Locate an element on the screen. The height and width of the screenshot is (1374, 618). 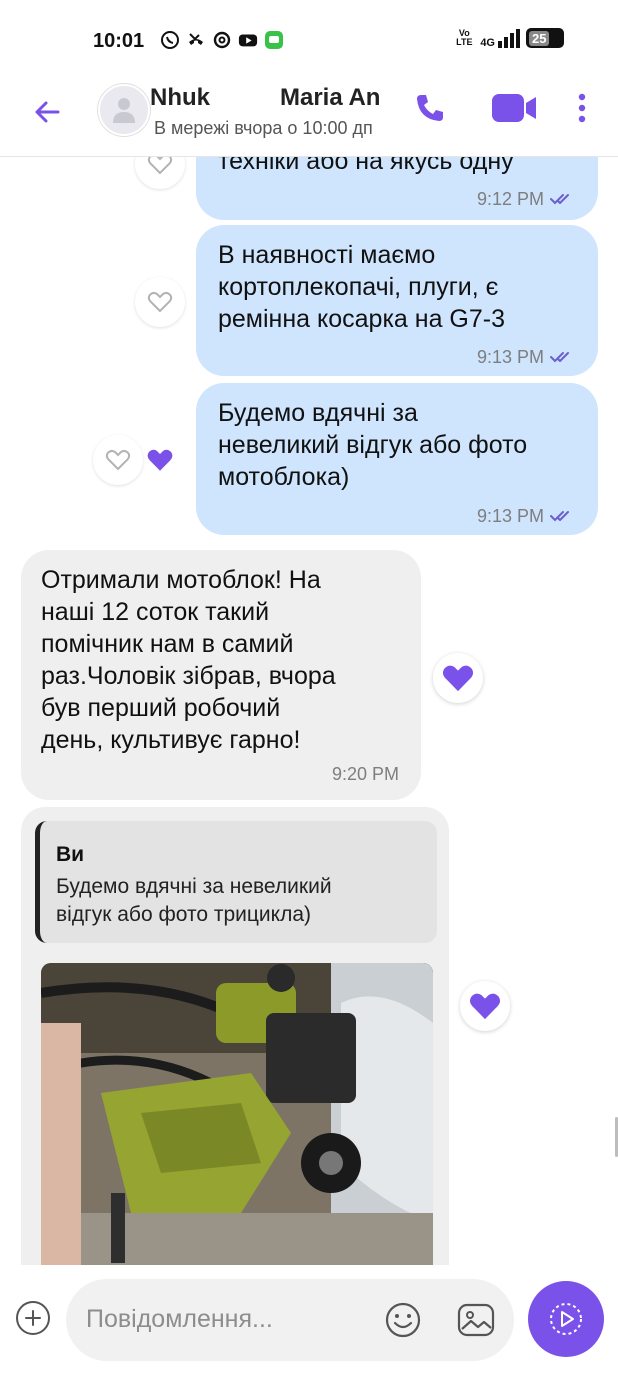
message-composer is located at coordinates (309, 1319).